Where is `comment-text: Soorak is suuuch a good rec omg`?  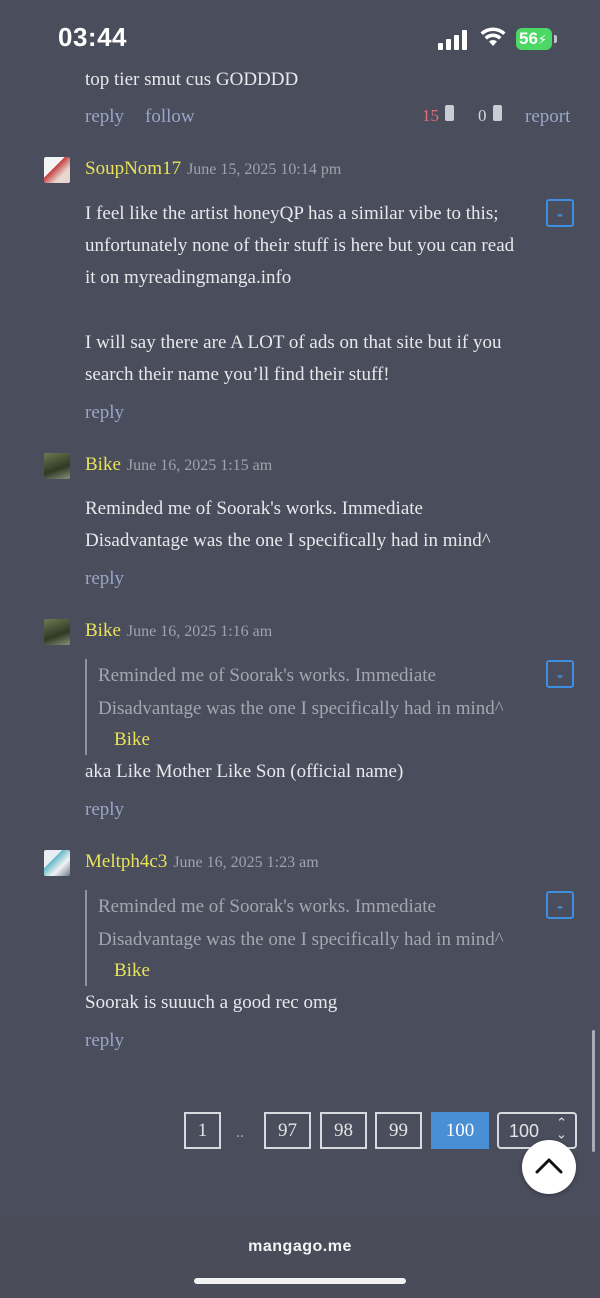 comment-text: Soorak is suuuch a good rec omg is located at coordinates (211, 1002).